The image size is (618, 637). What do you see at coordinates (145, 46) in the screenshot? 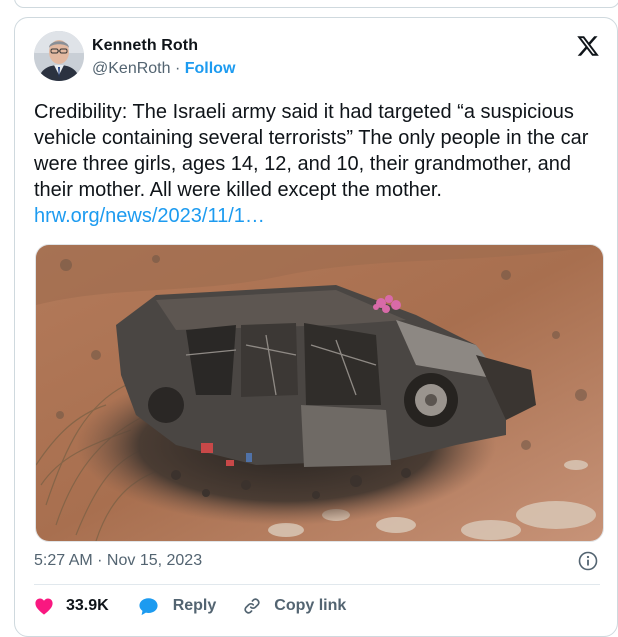
I see `author-name: Kenneth Roth` at bounding box center [145, 46].